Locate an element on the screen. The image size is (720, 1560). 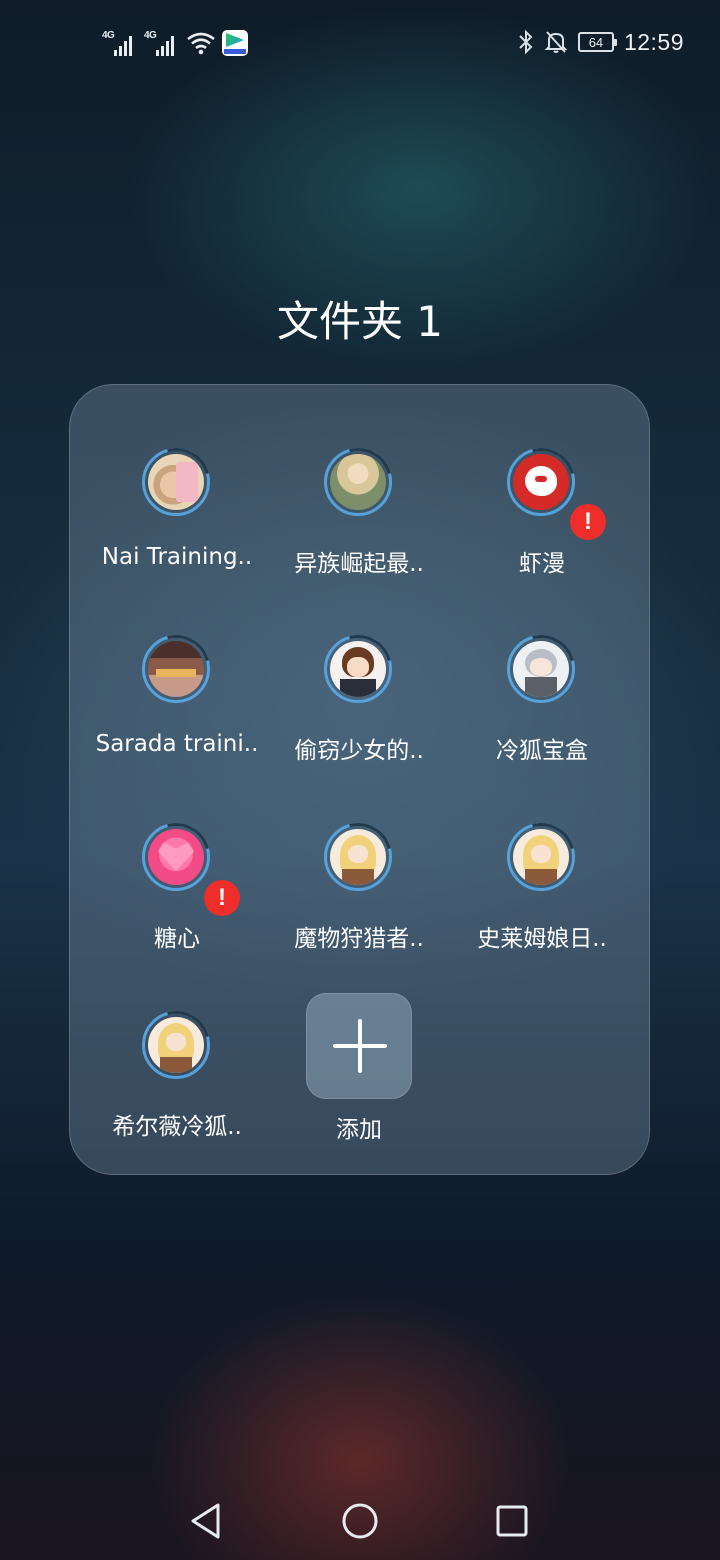
navigation-bar is located at coordinates (360, 1520).